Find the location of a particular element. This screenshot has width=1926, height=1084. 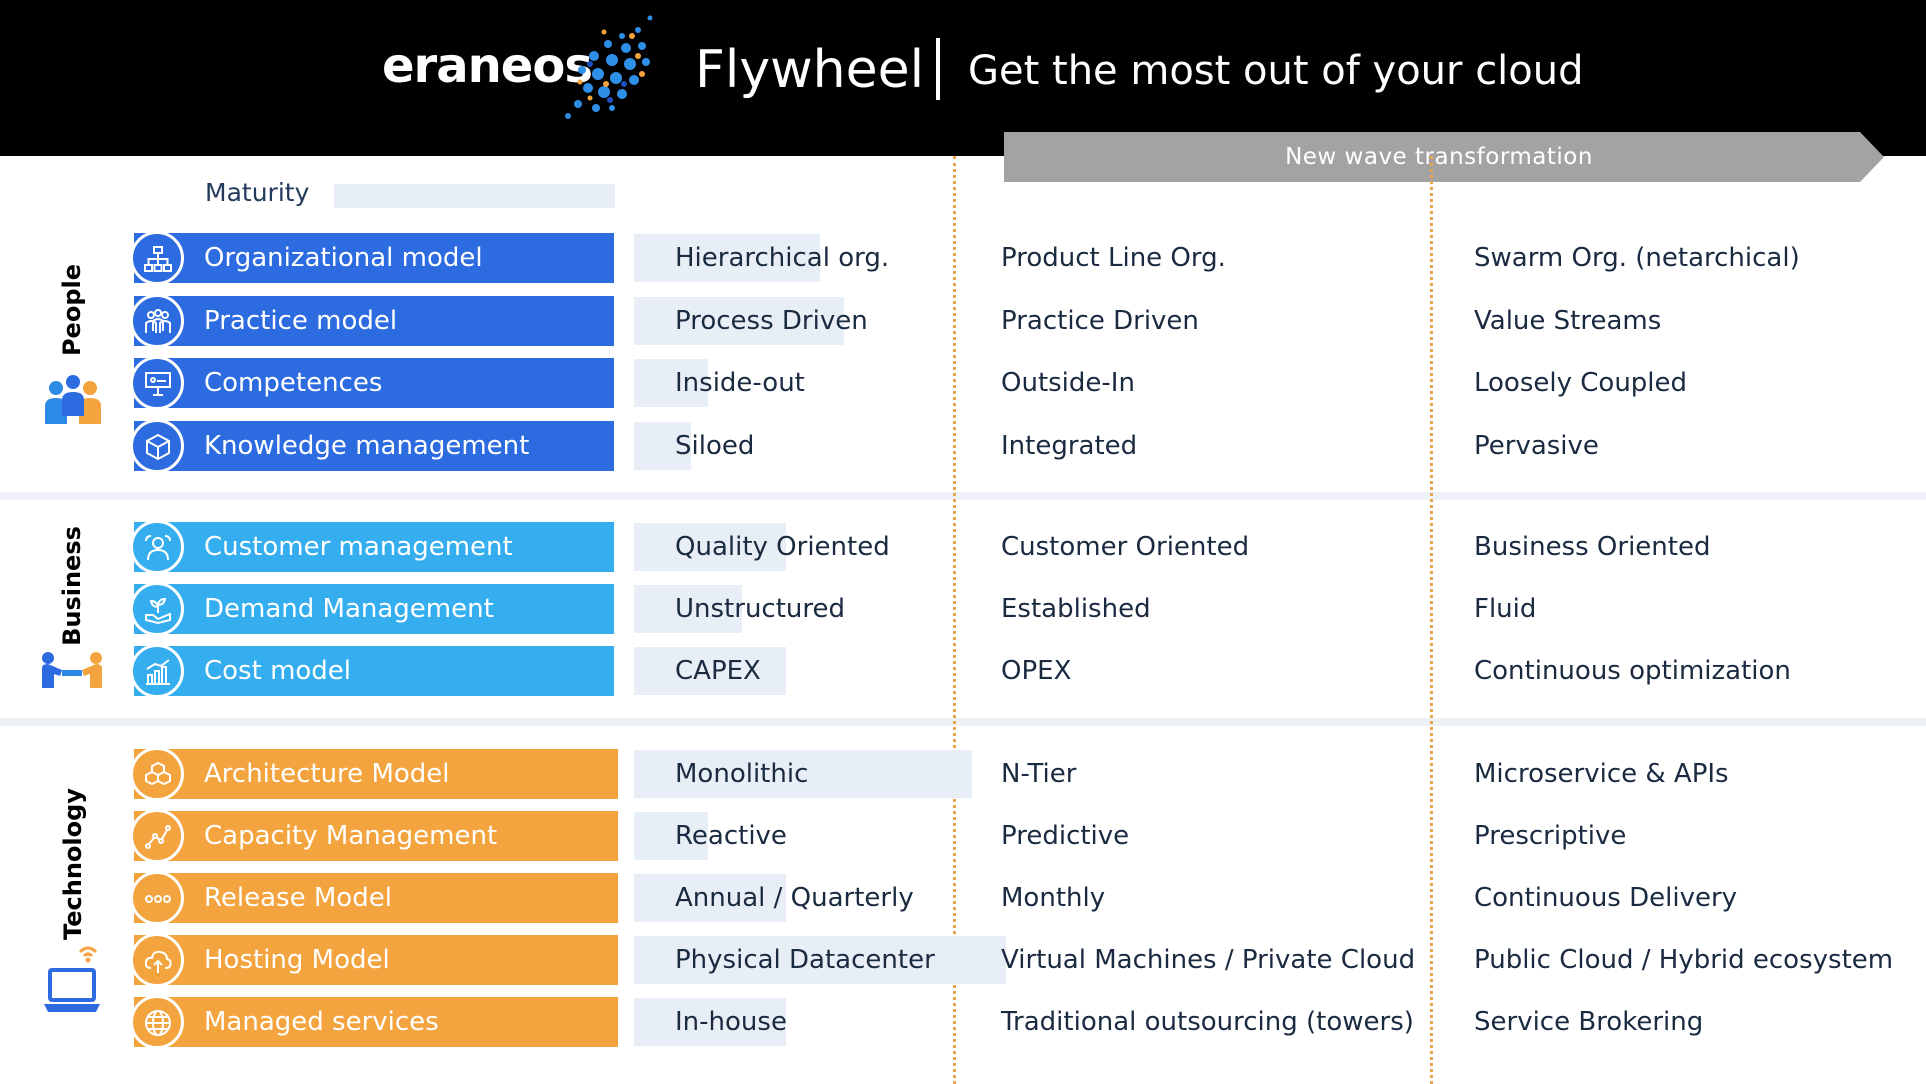

maturity-level-text-1: Hierarchical org. is located at coordinates (782, 258).